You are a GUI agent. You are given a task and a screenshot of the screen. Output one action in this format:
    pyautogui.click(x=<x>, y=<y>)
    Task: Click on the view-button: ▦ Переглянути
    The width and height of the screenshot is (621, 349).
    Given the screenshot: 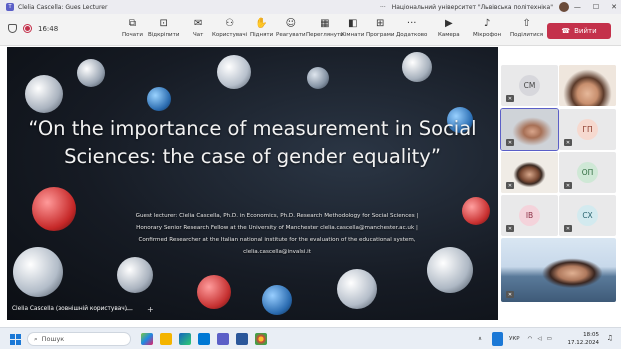 What is the action you would take?
    pyautogui.click(x=325, y=27)
    